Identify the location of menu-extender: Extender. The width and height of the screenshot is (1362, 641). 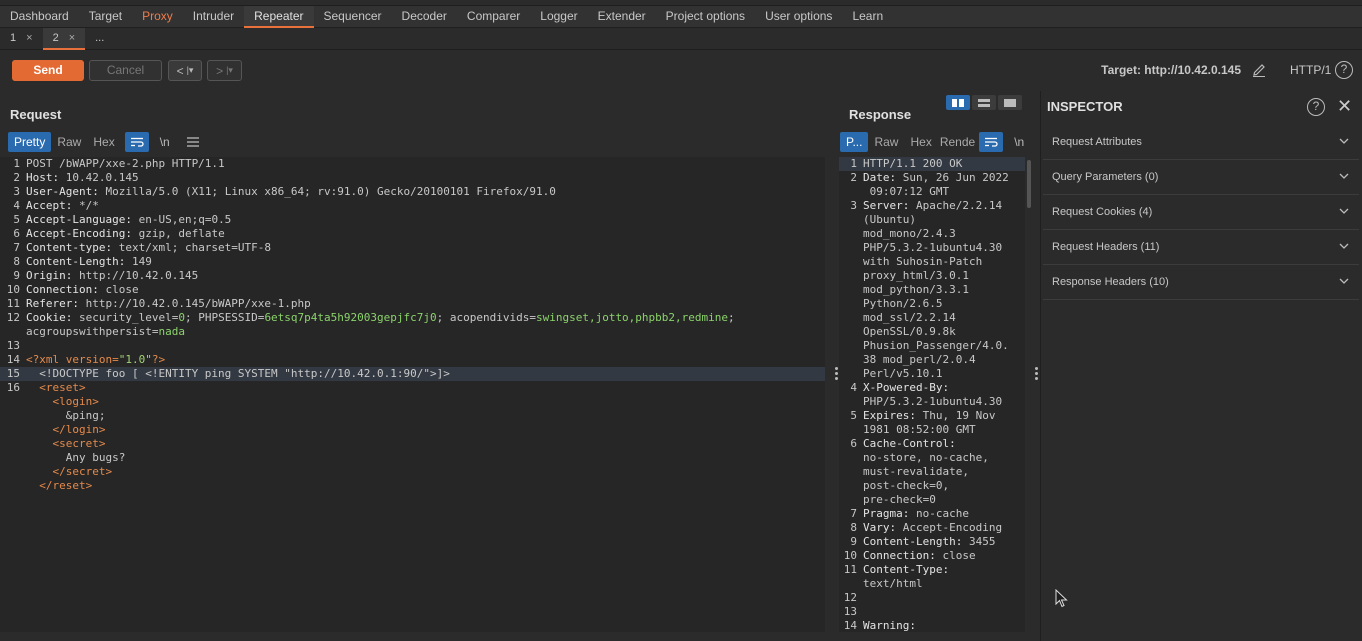
(622, 17).